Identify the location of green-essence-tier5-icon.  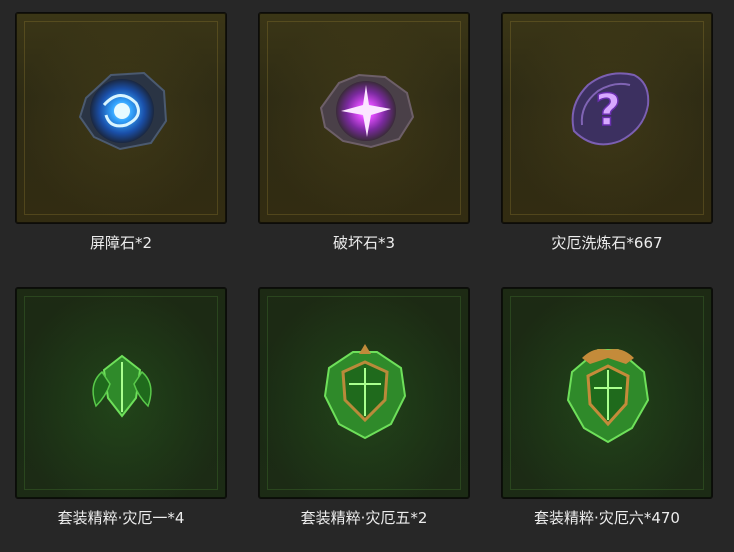
(365, 392).